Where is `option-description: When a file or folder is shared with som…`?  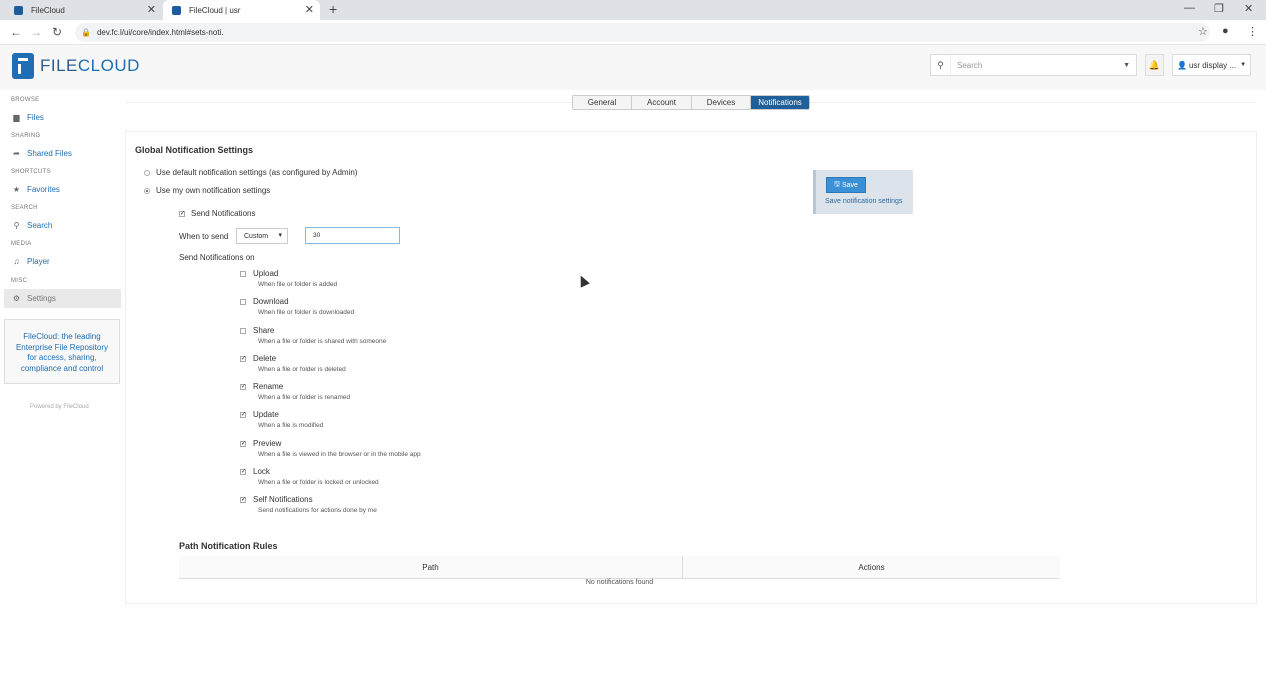
option-description: When a file or folder is shared with som… is located at coordinates (322, 341).